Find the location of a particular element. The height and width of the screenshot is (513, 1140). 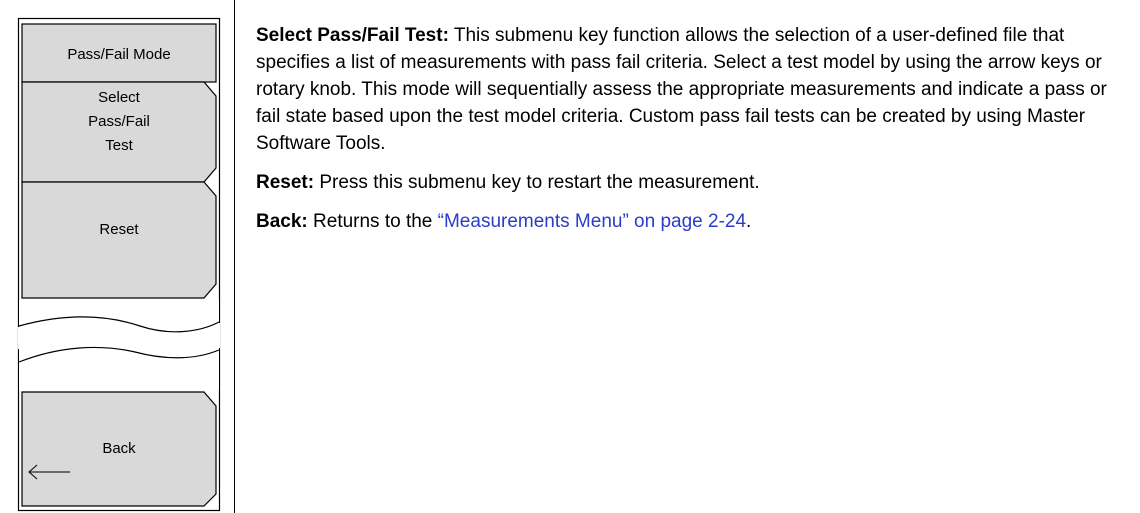

column-divider is located at coordinates (234, 256).